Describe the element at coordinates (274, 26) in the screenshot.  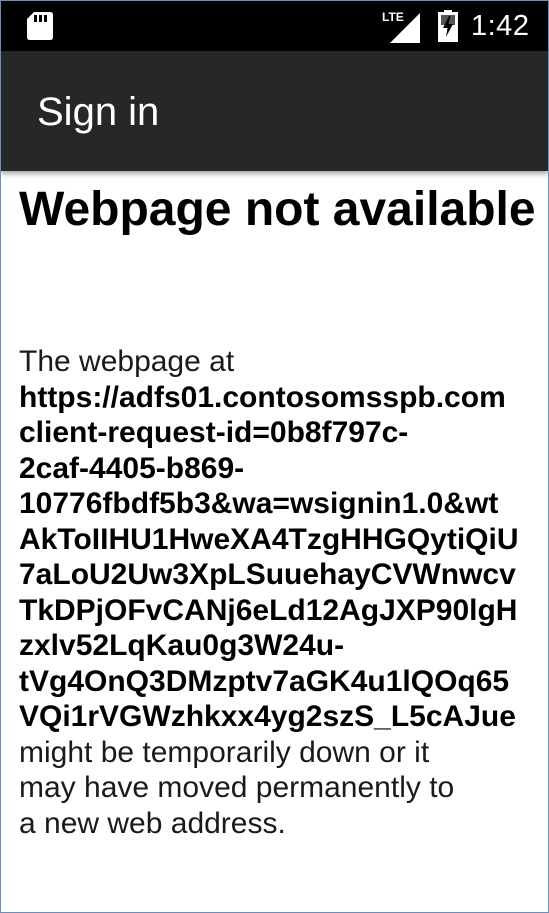
I see `status-bar: LTE 1:42` at that location.